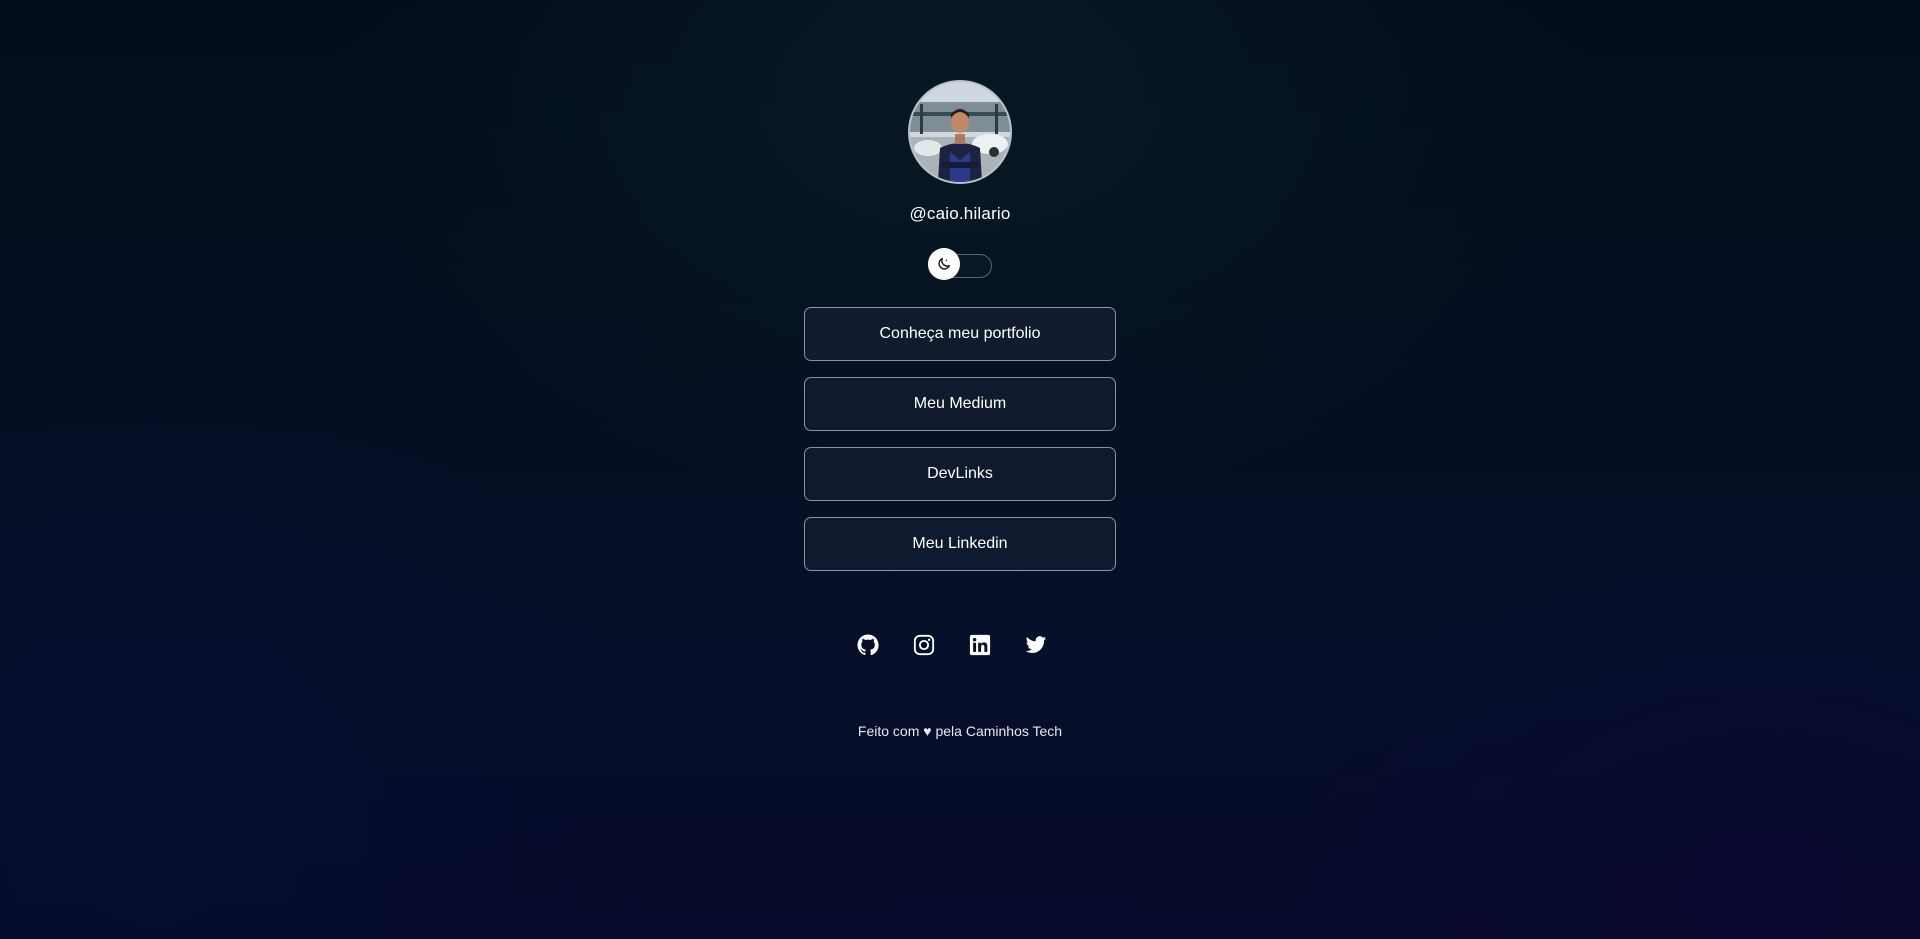 The height and width of the screenshot is (939, 1920). What do you see at coordinates (960, 731) in the screenshot?
I see `footer-credit: Feito com ♥ pela Caminhos Tech` at bounding box center [960, 731].